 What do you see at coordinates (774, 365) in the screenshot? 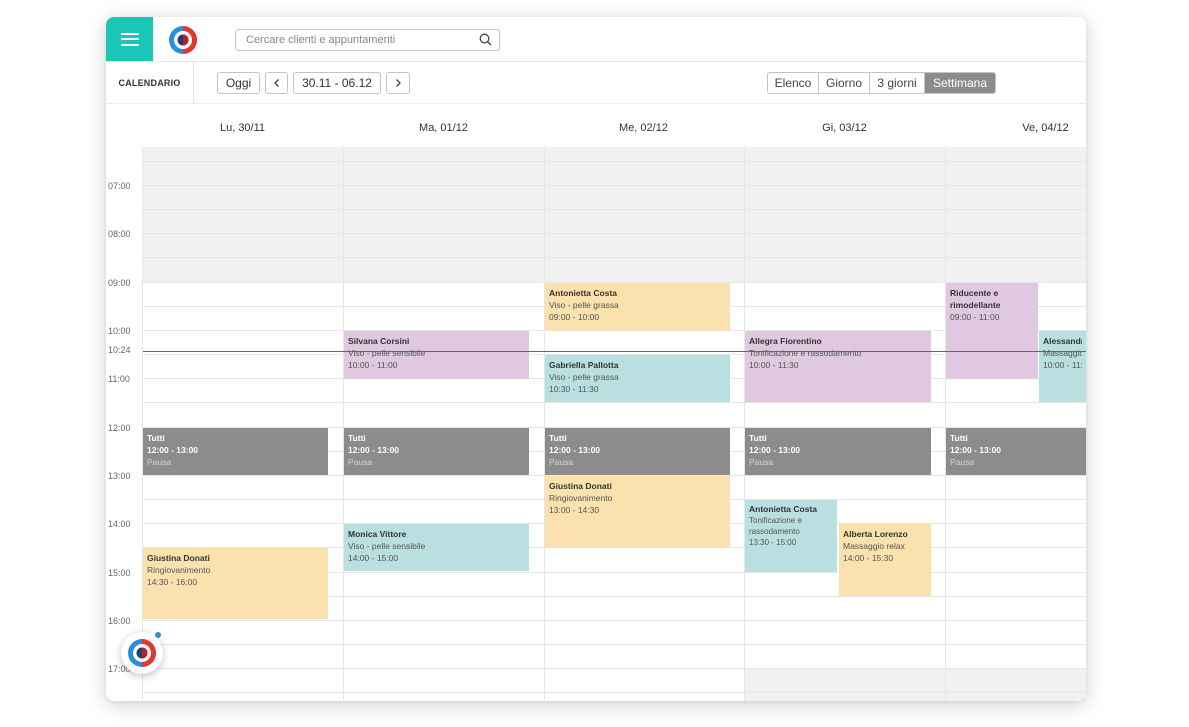
I see `appointment-time: 10:00 - 11:30` at bounding box center [774, 365].